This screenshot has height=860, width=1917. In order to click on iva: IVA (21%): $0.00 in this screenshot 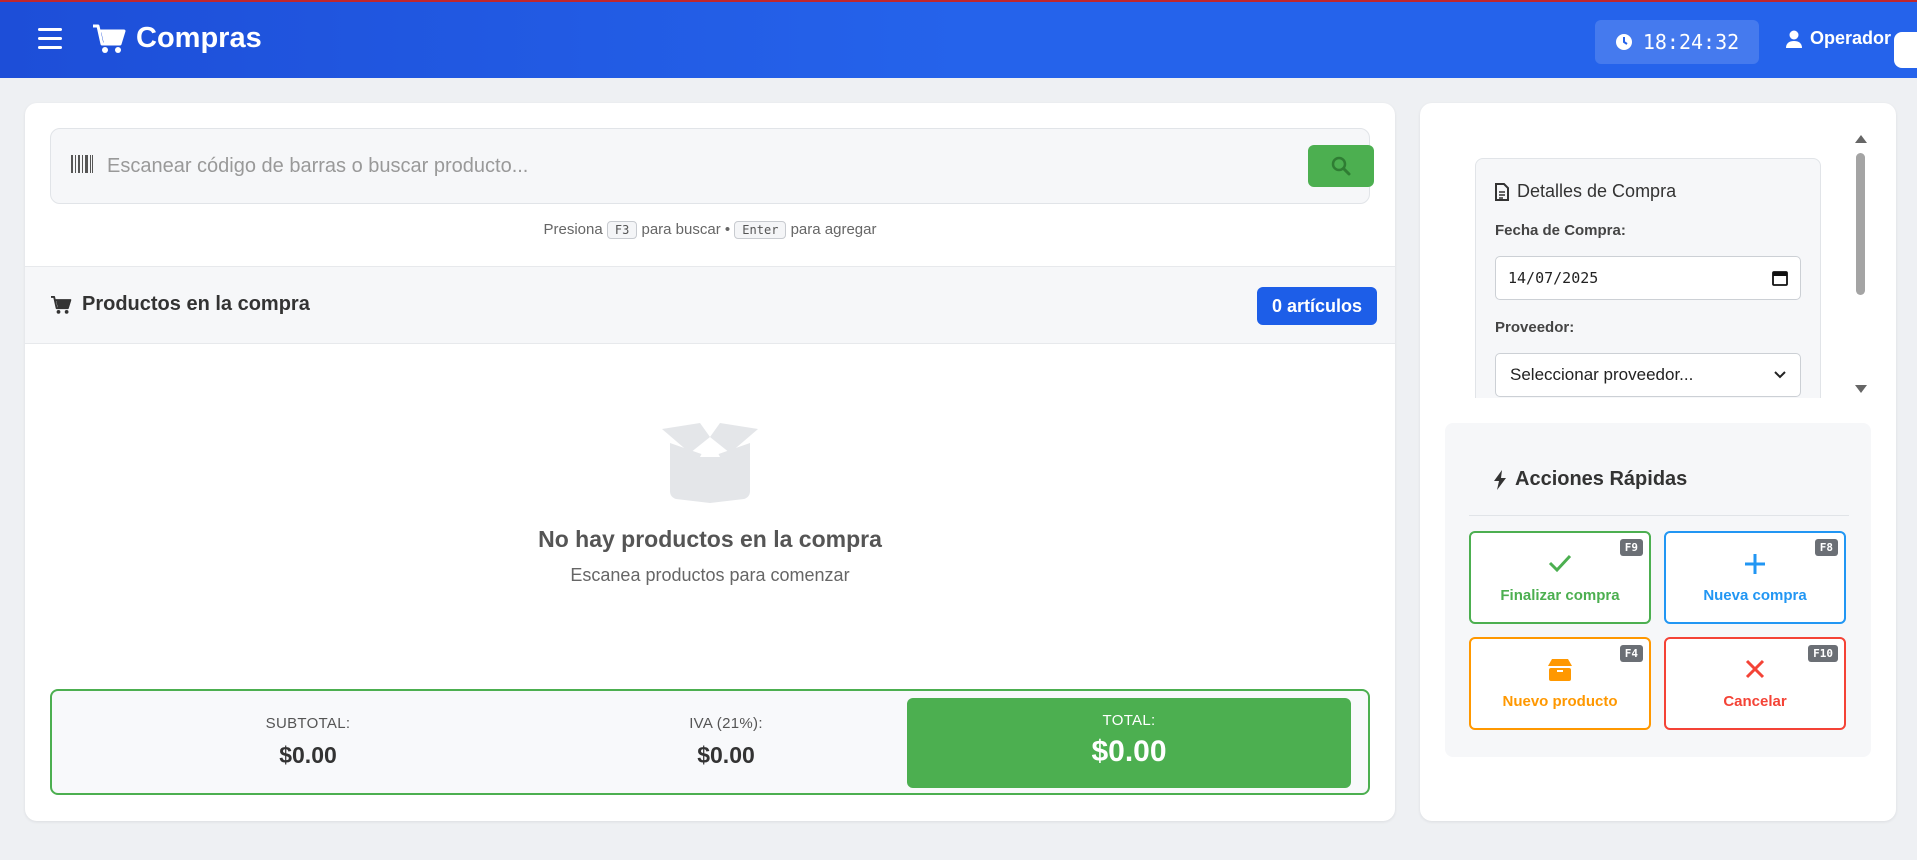, I will do `click(726, 742)`.